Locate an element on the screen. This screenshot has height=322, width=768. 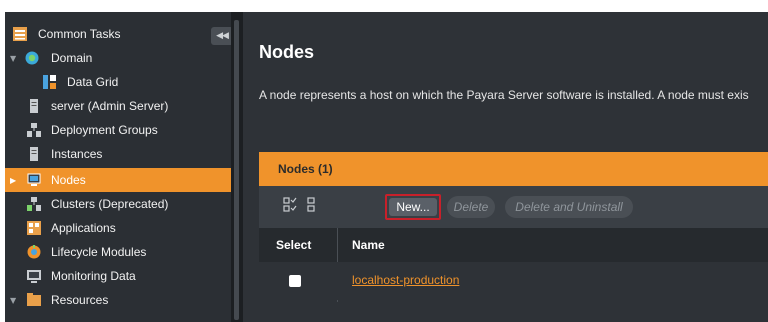
monitoring-data-icon is located at coordinates (34, 276).